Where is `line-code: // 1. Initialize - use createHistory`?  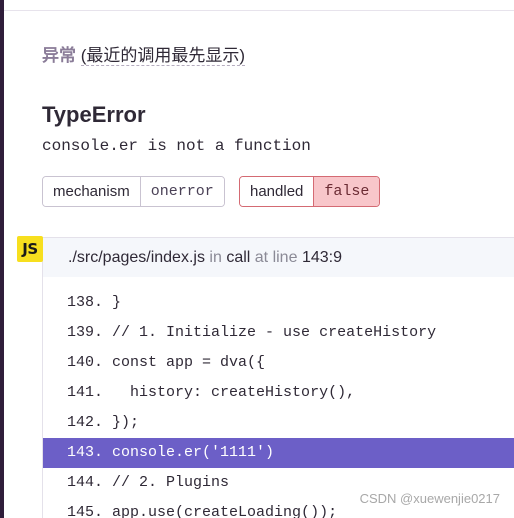
line-code: // 1. Initialize - use createHistory is located at coordinates (274, 332).